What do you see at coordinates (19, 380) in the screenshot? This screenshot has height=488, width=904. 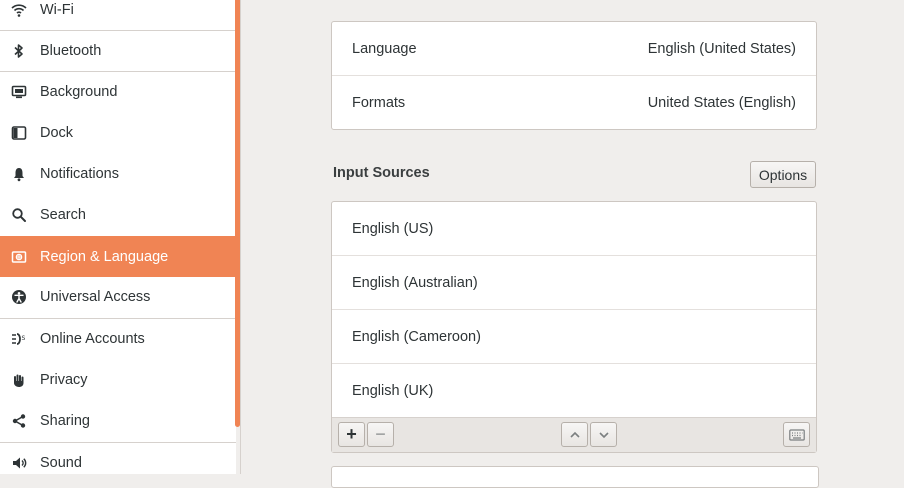 I see `hand-icon` at bounding box center [19, 380].